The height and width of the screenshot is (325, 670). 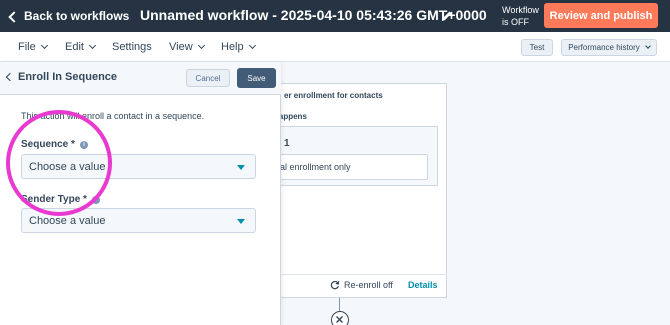 I want to click on menu-settings: Settings, so click(x=132, y=47).